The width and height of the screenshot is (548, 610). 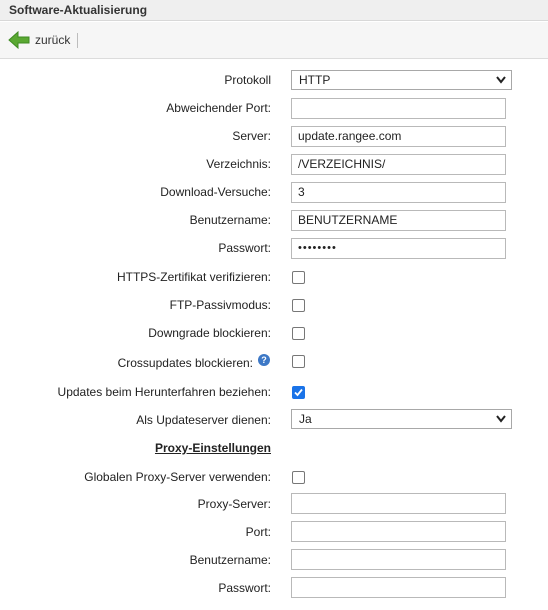 What do you see at coordinates (298, 277) in the screenshot?
I see `https-verify-checkbox` at bounding box center [298, 277].